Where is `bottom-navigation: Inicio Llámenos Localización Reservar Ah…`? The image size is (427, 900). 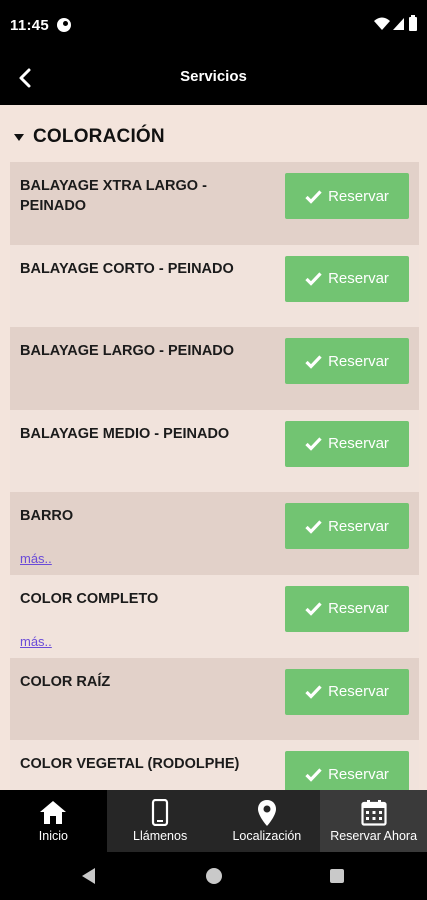
bottom-navigation: Inicio Llámenos Localización Reservar Ah… is located at coordinates (213, 821).